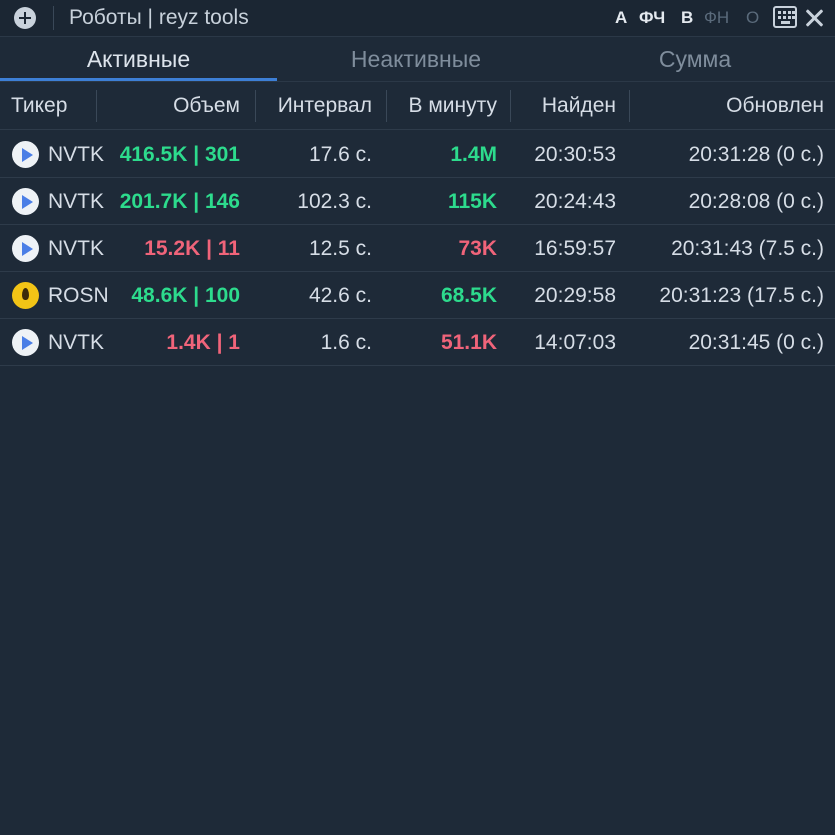 This screenshot has height=835, width=835. Describe the element at coordinates (185, 295) in the screenshot. I see `volume-cell: 48.6K | 100` at that location.